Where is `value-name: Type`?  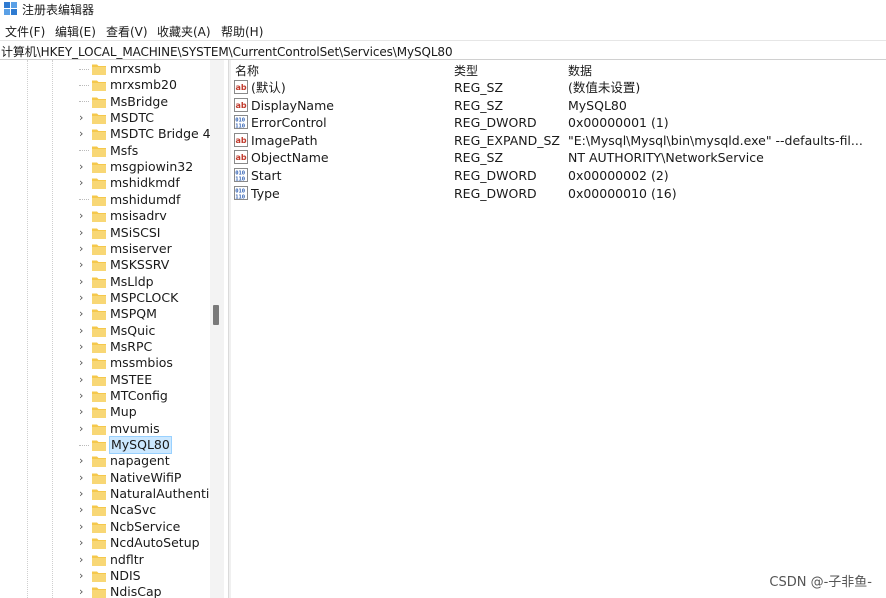 value-name: Type is located at coordinates (265, 193).